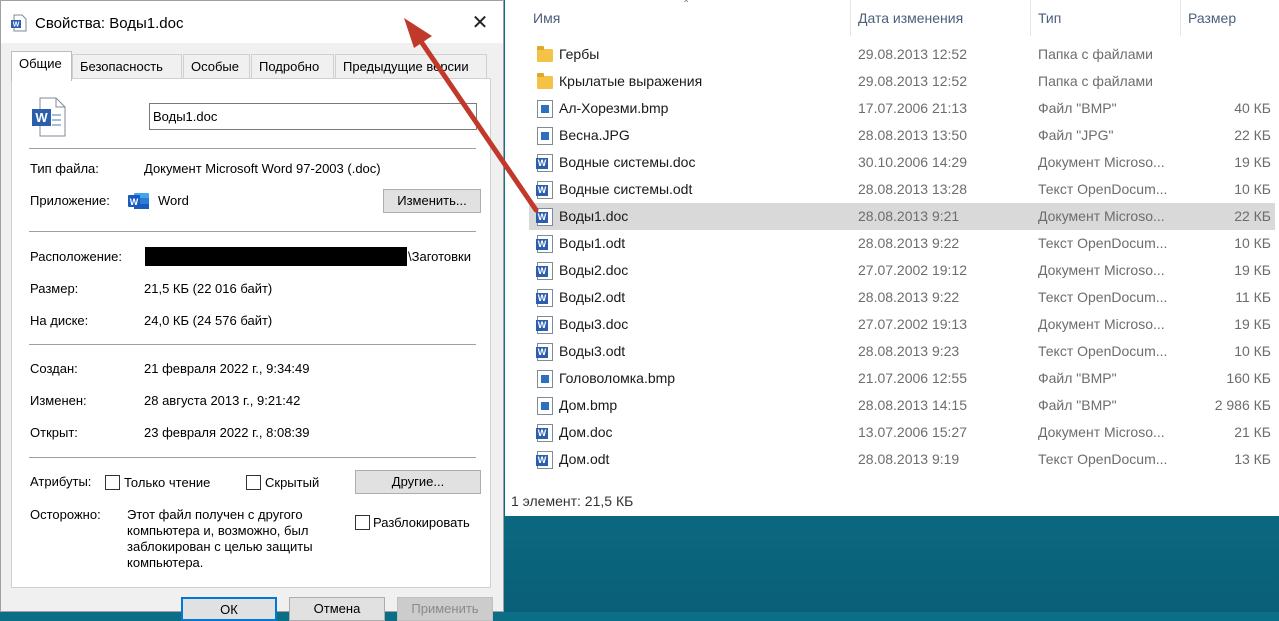 The image size is (1279, 621). What do you see at coordinates (588, 405) in the screenshot?
I see `file-name: Дом.bmp` at bounding box center [588, 405].